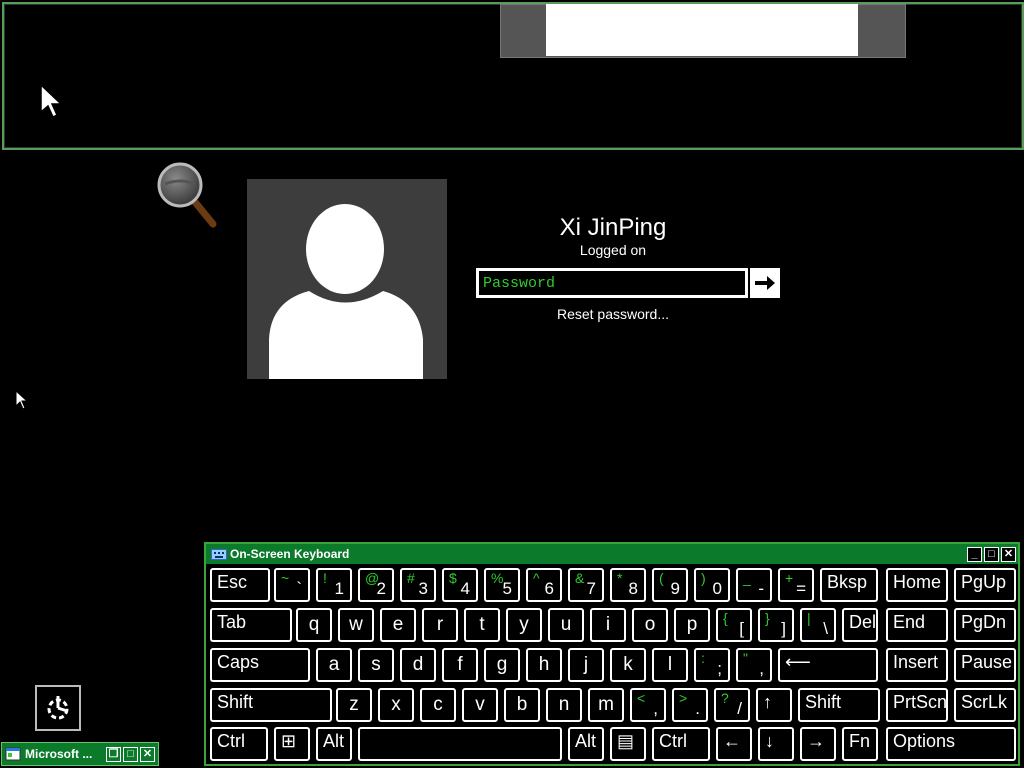  What do you see at coordinates (681, 744) in the screenshot?
I see `key-rctrl: Ctrl` at bounding box center [681, 744].